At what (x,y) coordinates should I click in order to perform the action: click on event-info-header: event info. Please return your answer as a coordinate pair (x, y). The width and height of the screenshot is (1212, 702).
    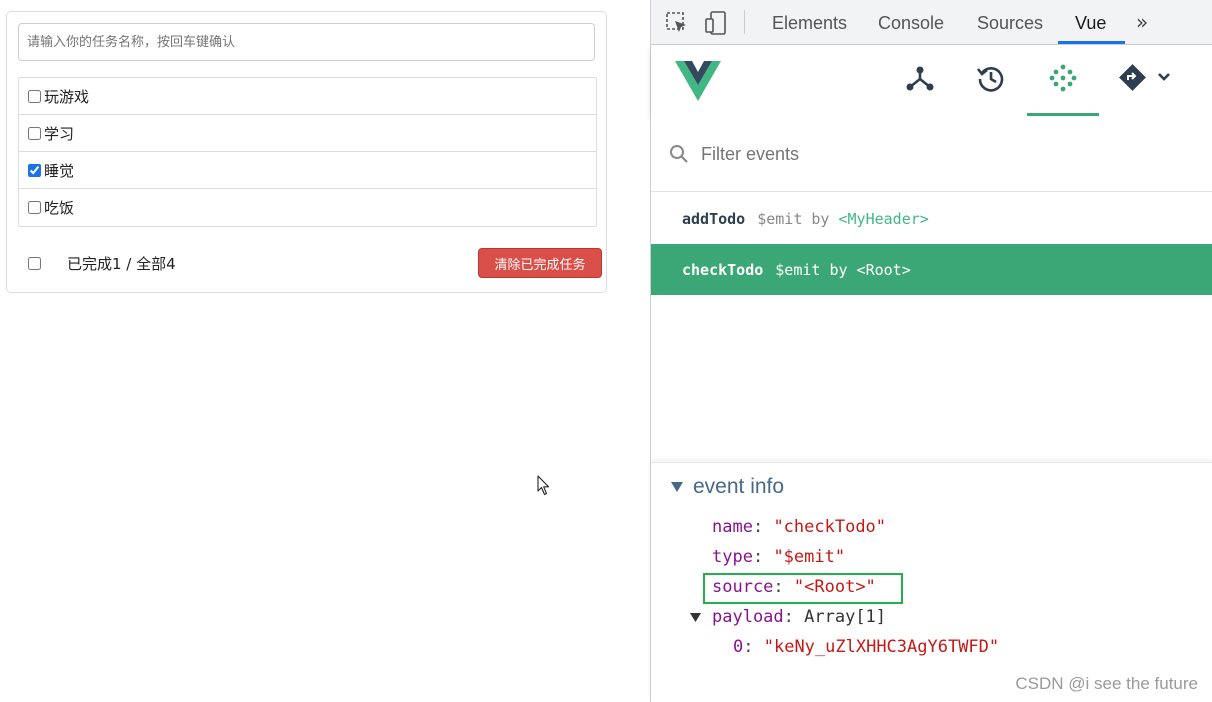
    Looking at the image, I should click on (727, 487).